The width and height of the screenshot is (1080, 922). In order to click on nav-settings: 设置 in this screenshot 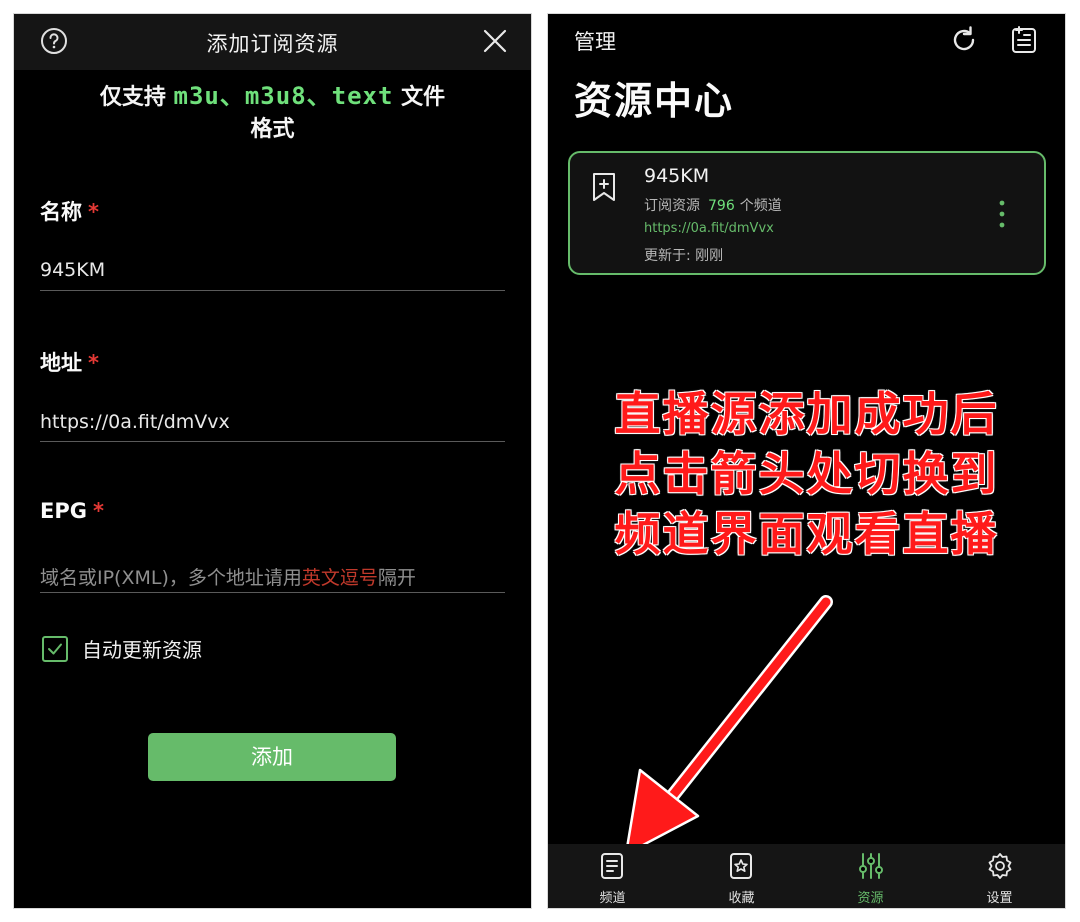, I will do `click(999, 876)`.